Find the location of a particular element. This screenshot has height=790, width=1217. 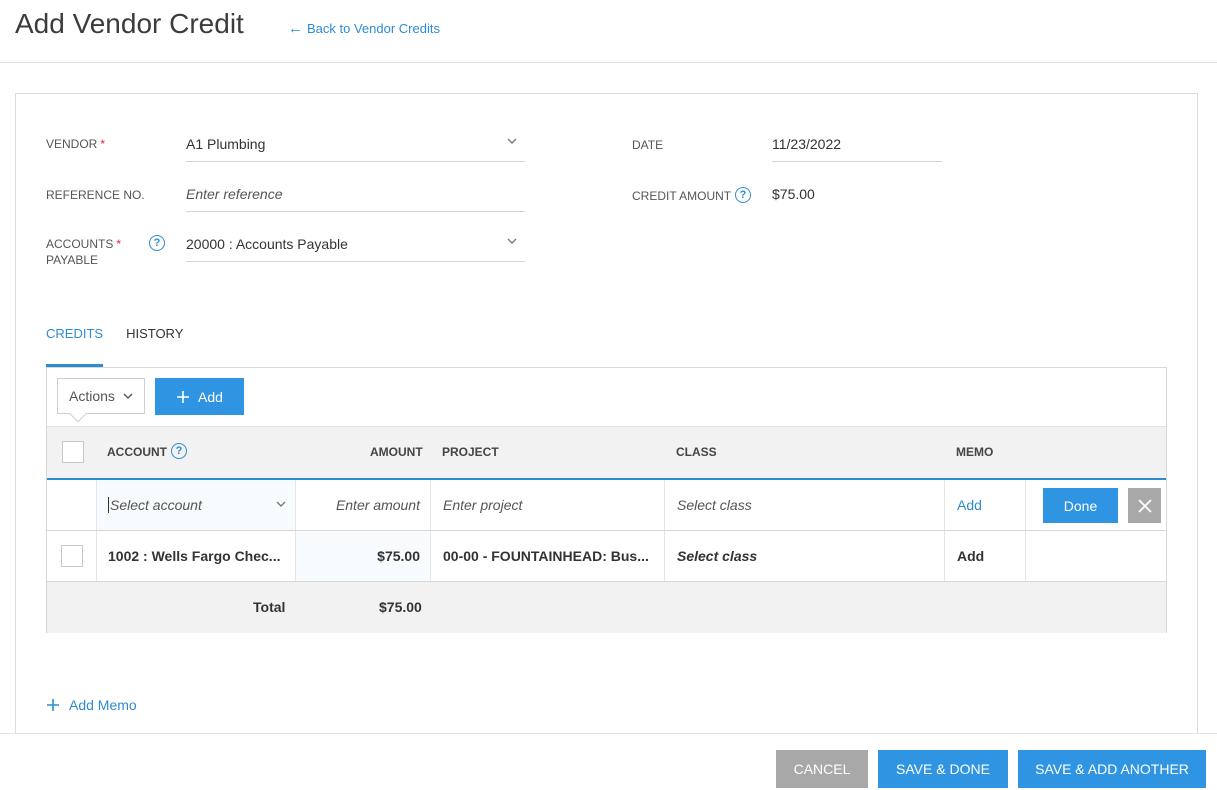

column-header-memo: MEMO is located at coordinates (975, 452).